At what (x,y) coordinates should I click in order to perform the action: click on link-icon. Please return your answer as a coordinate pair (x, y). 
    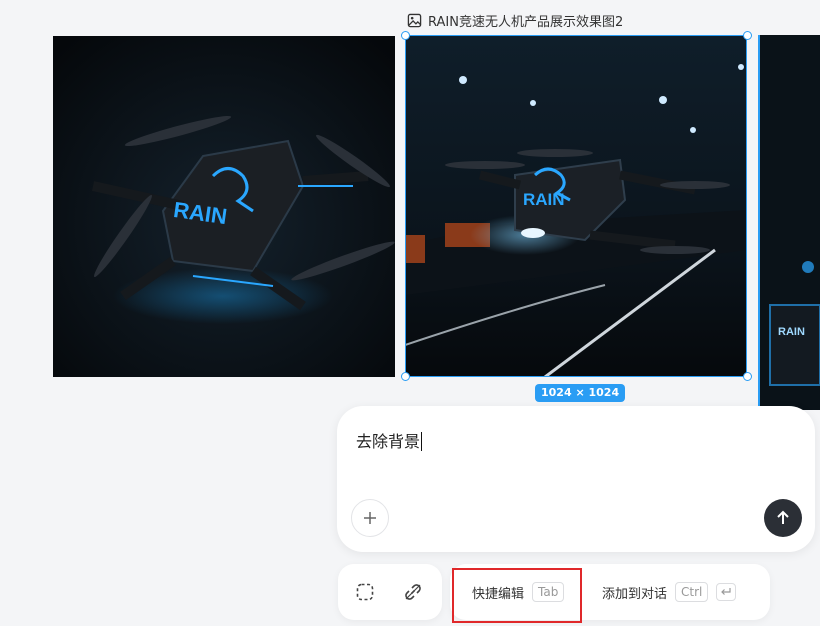
    Looking at the image, I should click on (413, 592).